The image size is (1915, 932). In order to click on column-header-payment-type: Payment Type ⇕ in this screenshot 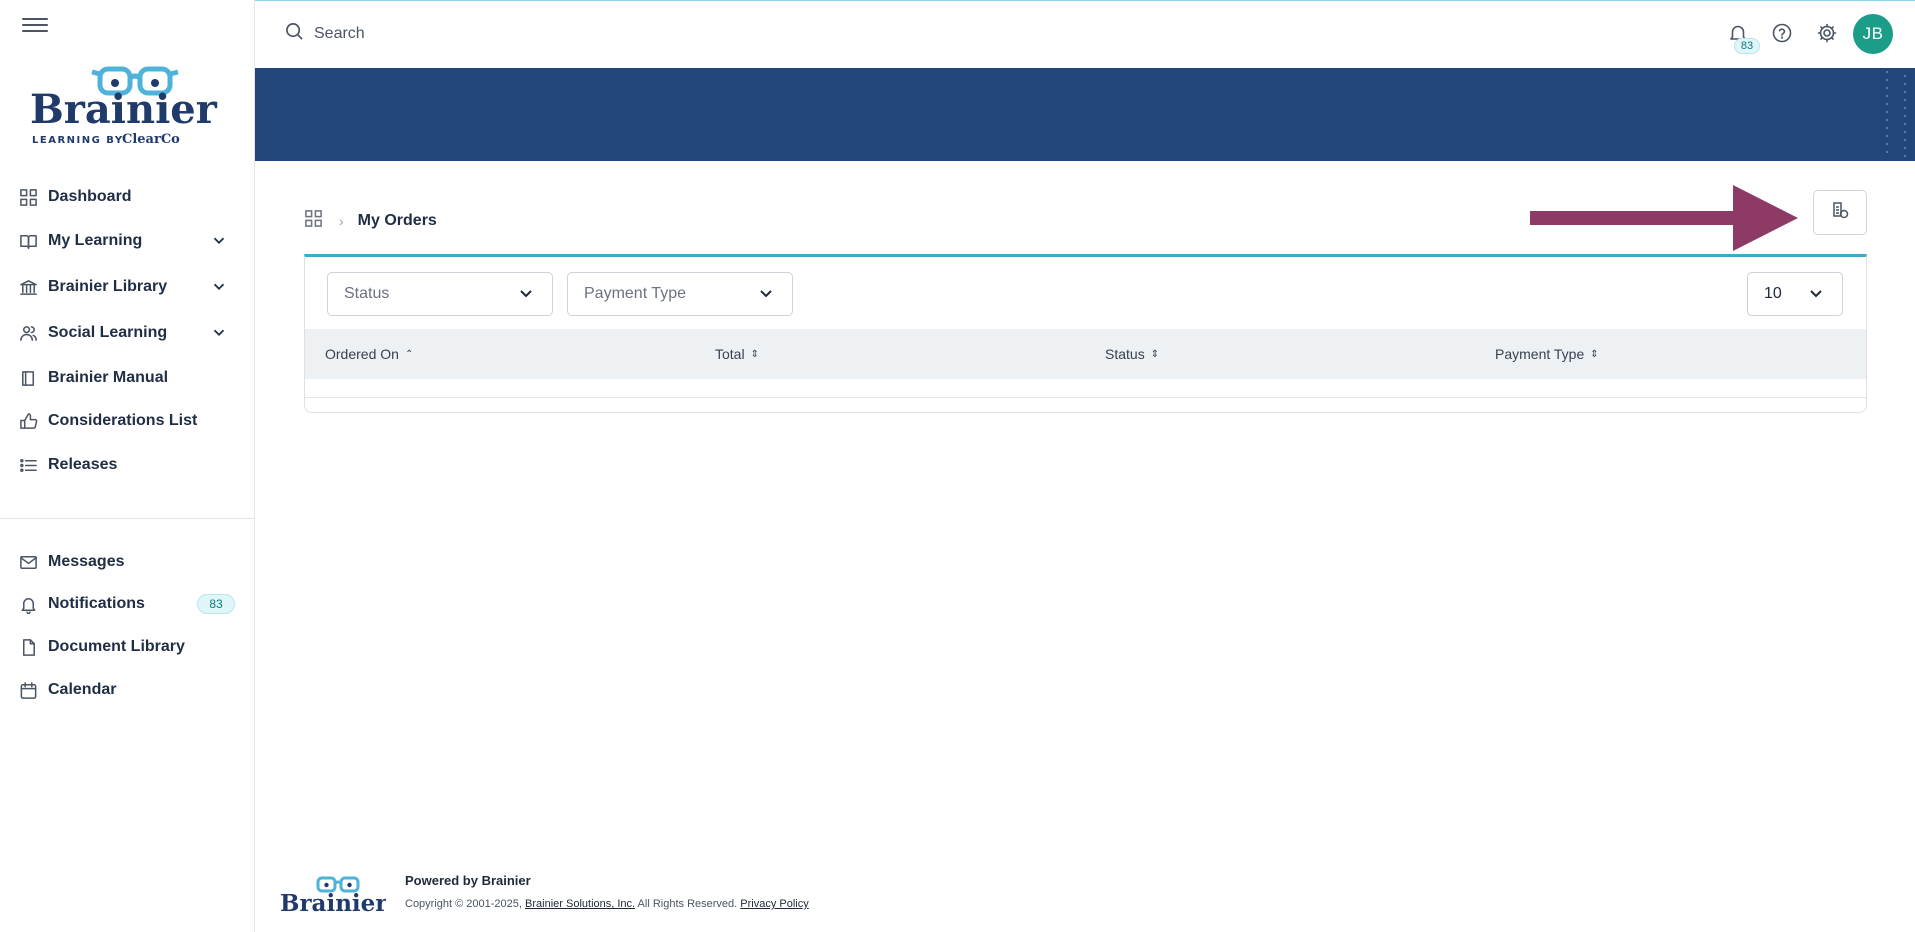, I will do `click(1547, 354)`.